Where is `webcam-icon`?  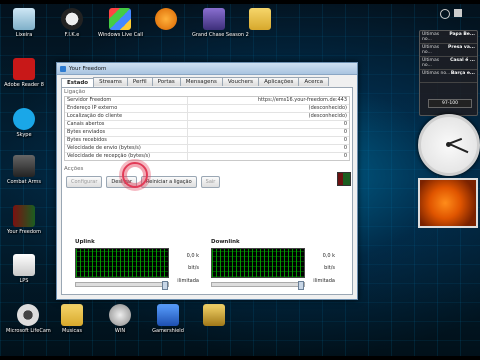
webcam-icon is located at coordinates (28, 315).